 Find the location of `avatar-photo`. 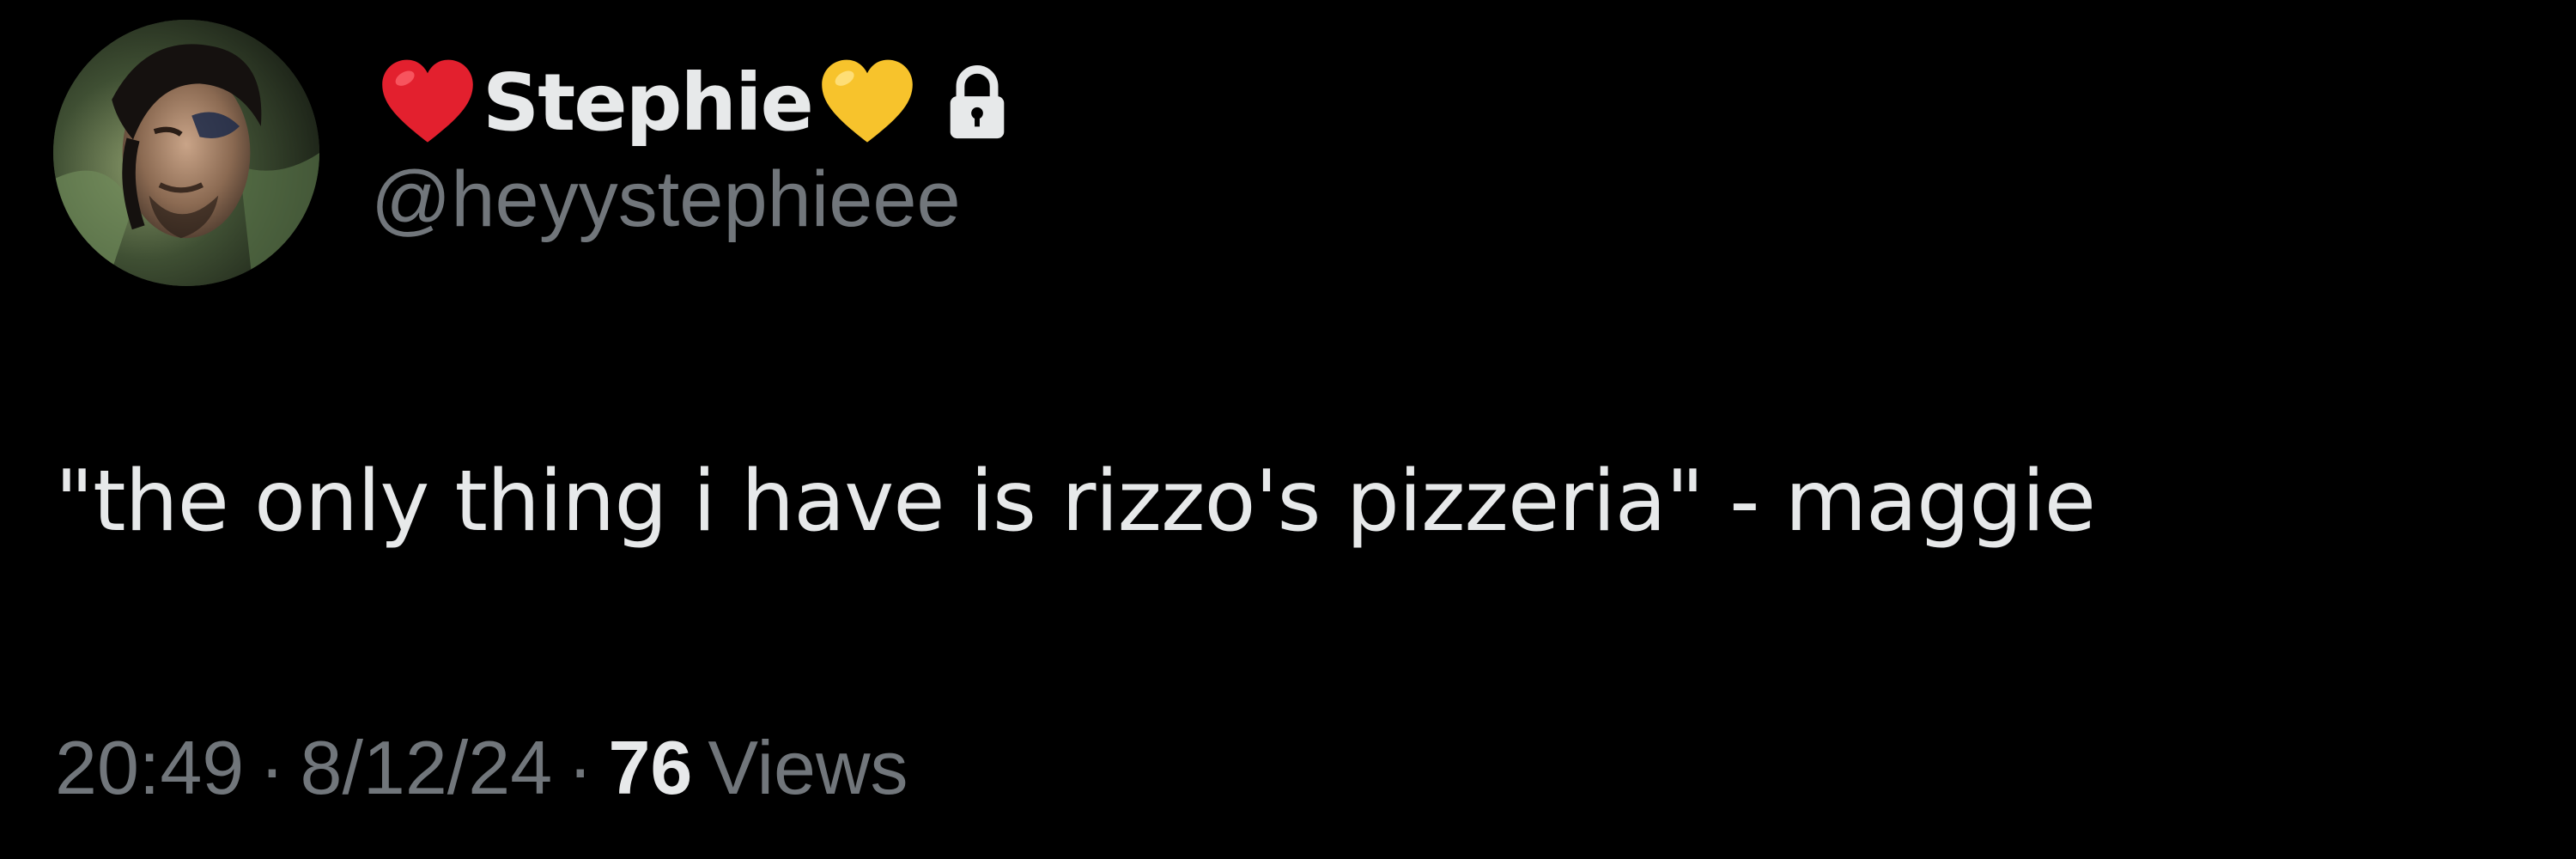

avatar-photo is located at coordinates (186, 153).